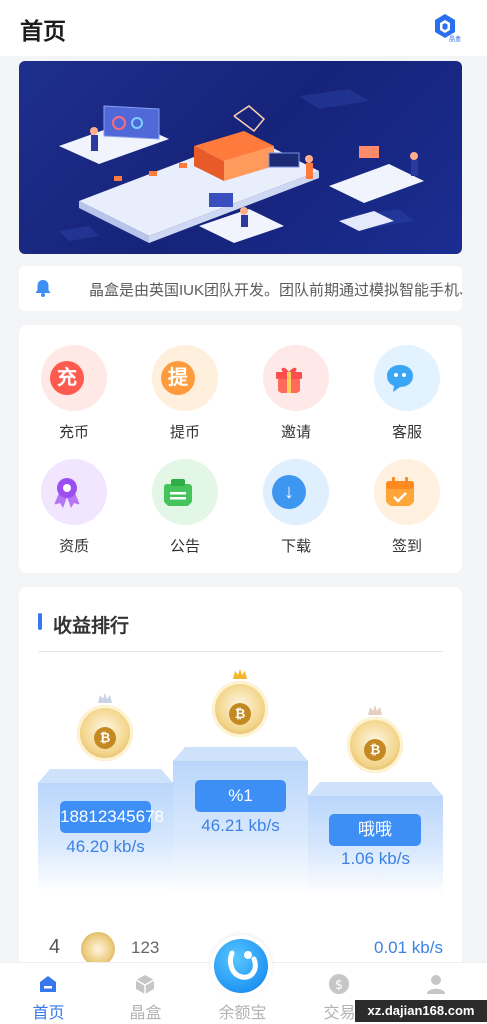 Image resolution: width=487 pixels, height=1024 pixels. Describe the element at coordinates (48, 1013) in the screenshot. I see `tab-label: 首页` at that location.